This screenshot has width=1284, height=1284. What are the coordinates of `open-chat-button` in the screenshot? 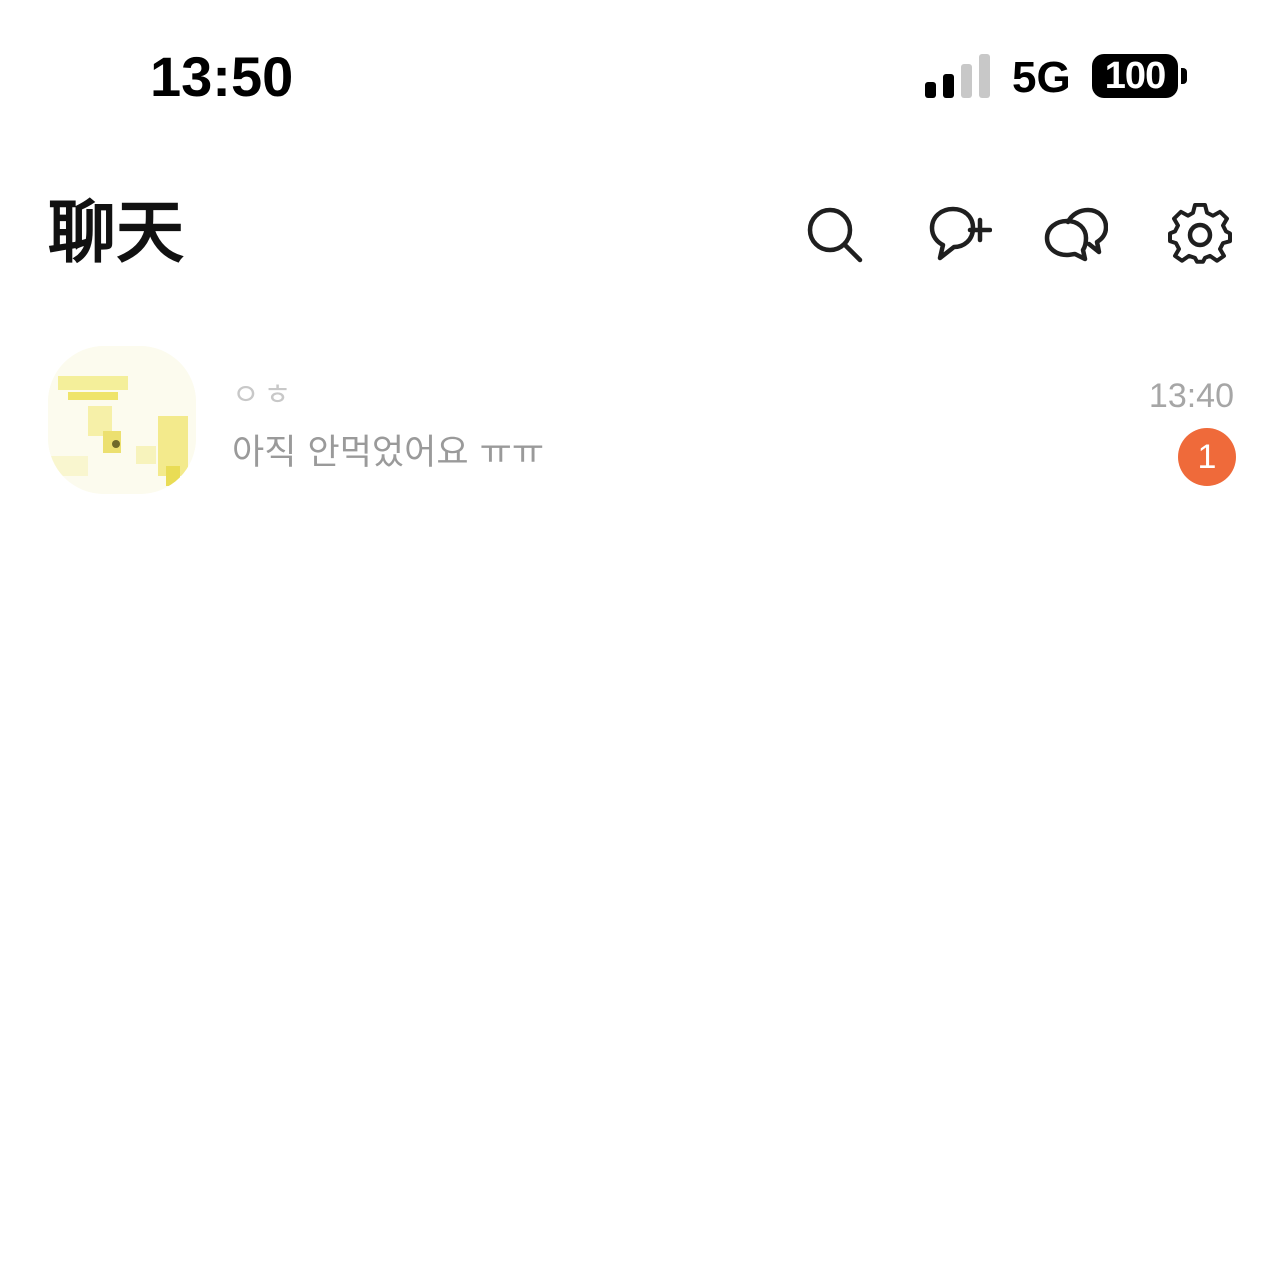 It's located at (1076, 234).